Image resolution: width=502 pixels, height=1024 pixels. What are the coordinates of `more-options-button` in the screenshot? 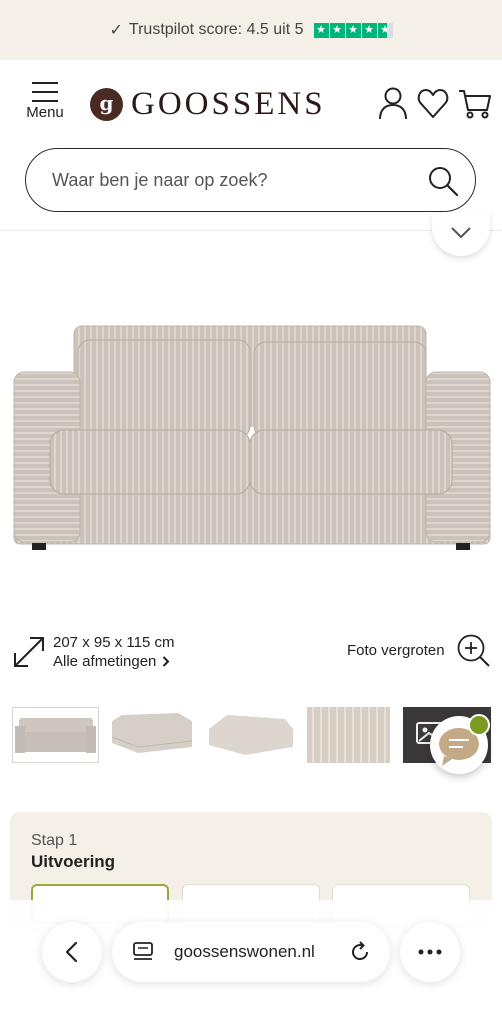 It's located at (430, 952).